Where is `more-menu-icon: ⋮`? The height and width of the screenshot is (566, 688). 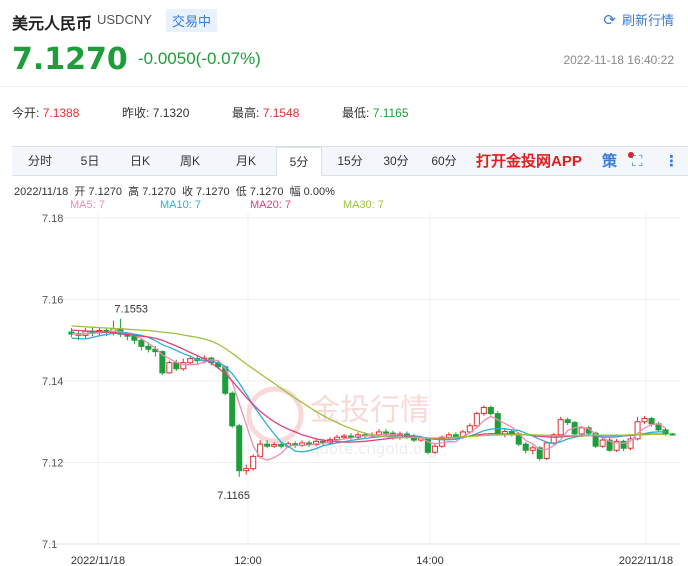 more-menu-icon: ⋮ is located at coordinates (671, 161).